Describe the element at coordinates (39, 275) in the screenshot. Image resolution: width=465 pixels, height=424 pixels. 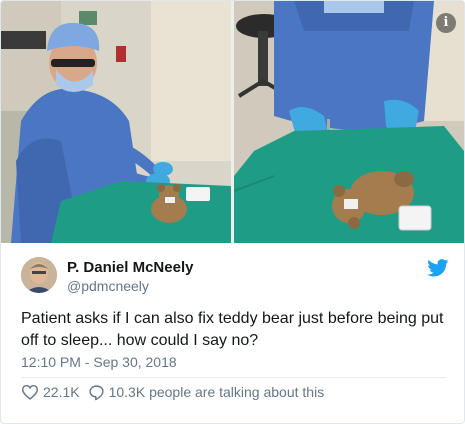
I see `avatar` at that location.